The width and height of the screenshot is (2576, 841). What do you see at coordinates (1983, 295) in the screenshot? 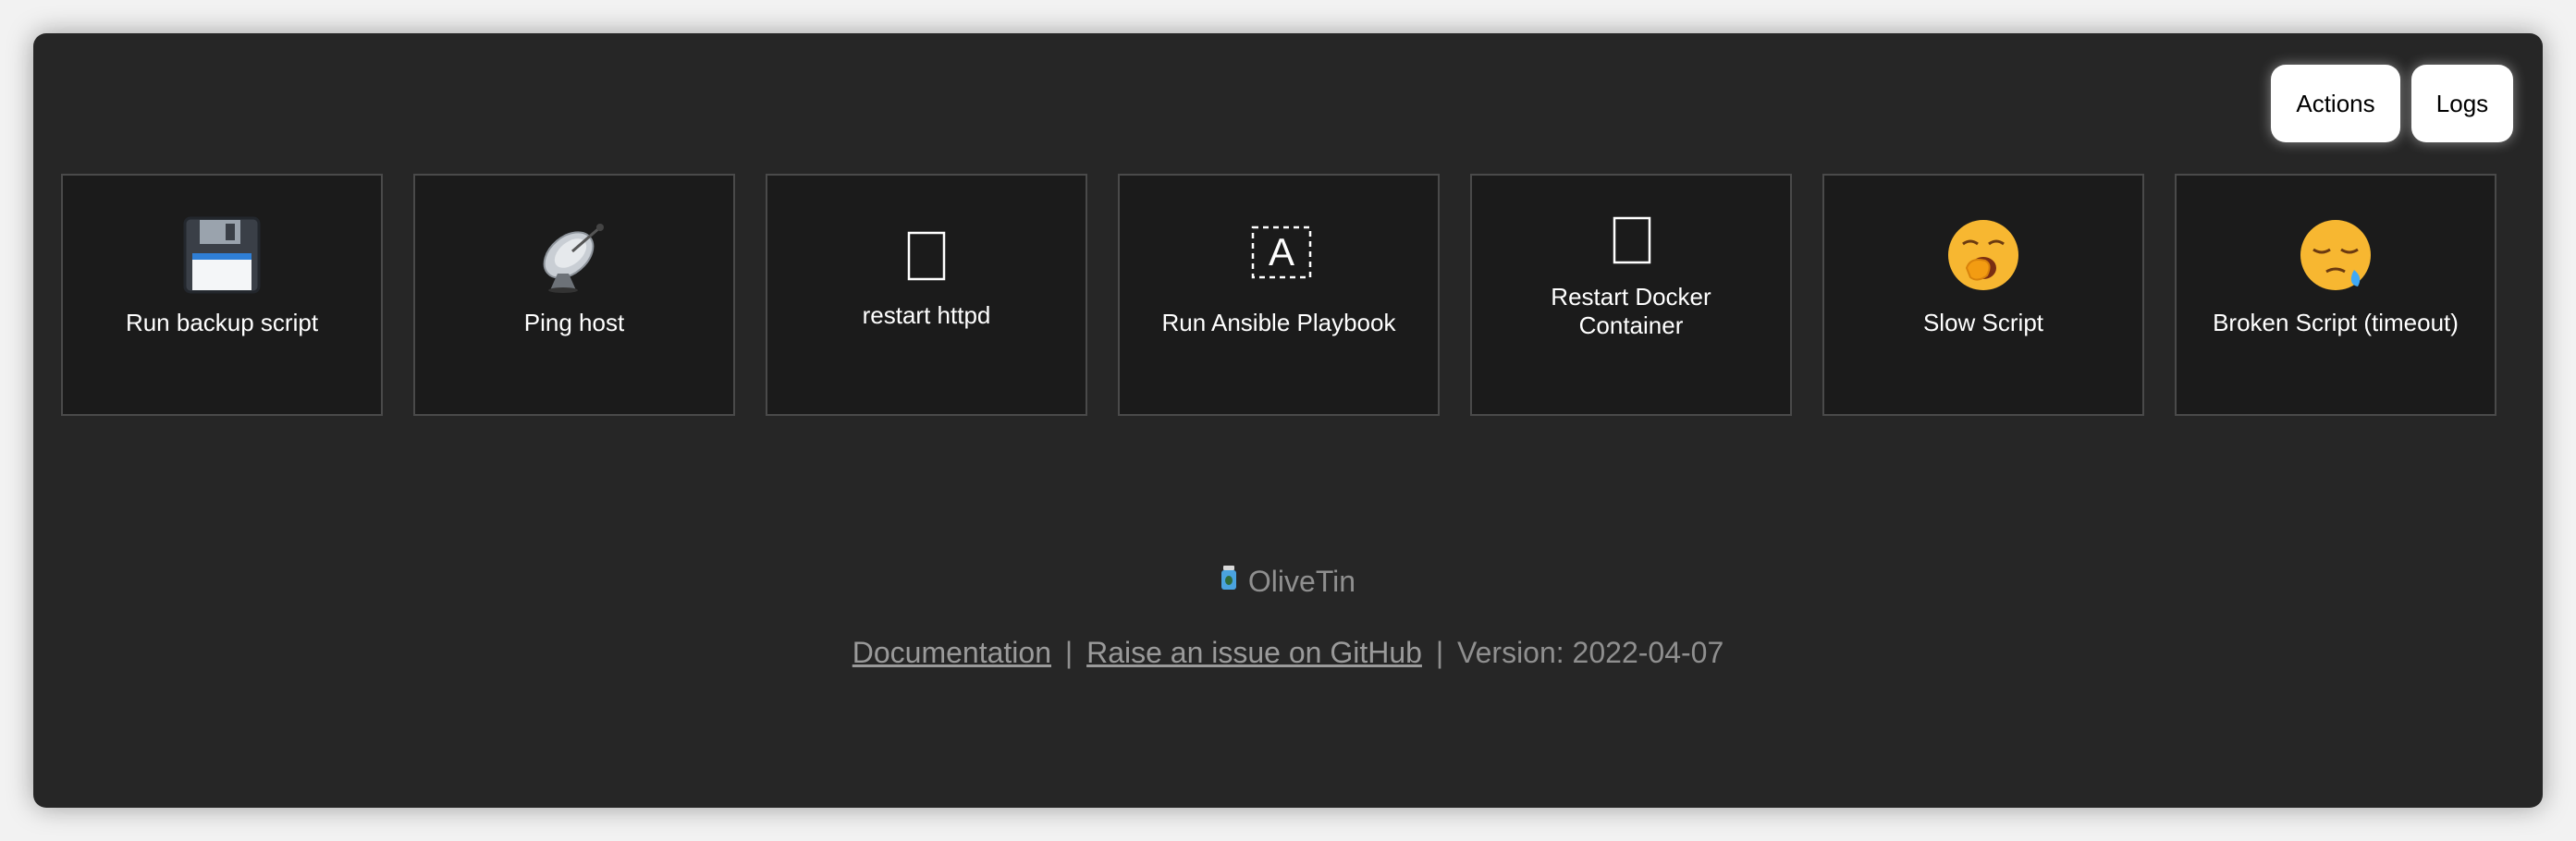
I see `action-slow-script: Slow Script` at bounding box center [1983, 295].